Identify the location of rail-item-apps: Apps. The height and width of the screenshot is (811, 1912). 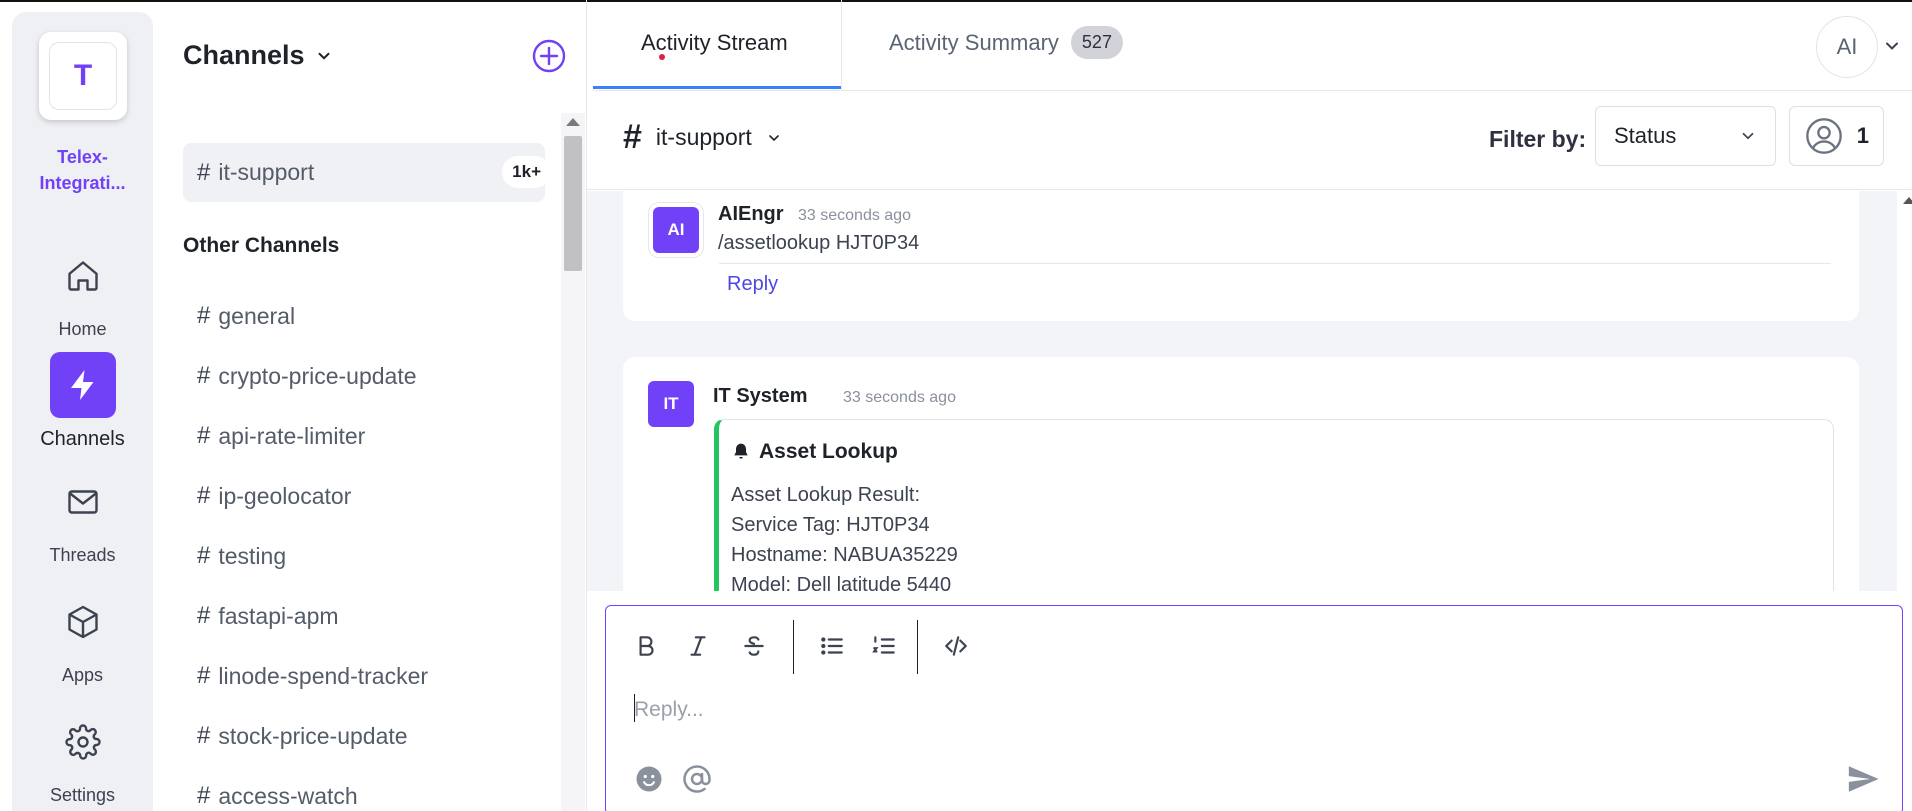
(82, 637).